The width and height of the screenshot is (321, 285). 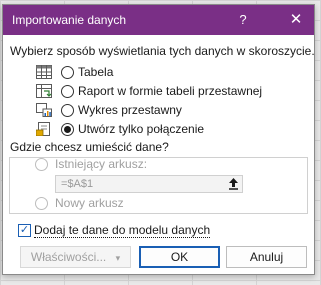 What do you see at coordinates (158, 20) in the screenshot?
I see `title-bar: Importowanie danych ? ✕` at bounding box center [158, 20].